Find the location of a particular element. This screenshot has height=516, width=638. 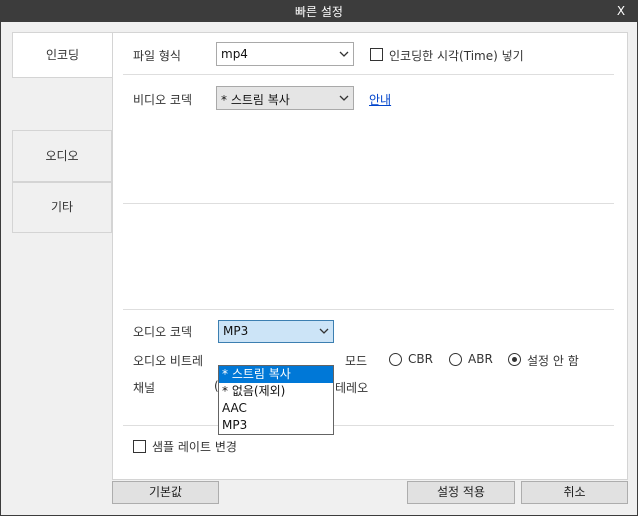

mode-abr-radio is located at coordinates (455, 359).